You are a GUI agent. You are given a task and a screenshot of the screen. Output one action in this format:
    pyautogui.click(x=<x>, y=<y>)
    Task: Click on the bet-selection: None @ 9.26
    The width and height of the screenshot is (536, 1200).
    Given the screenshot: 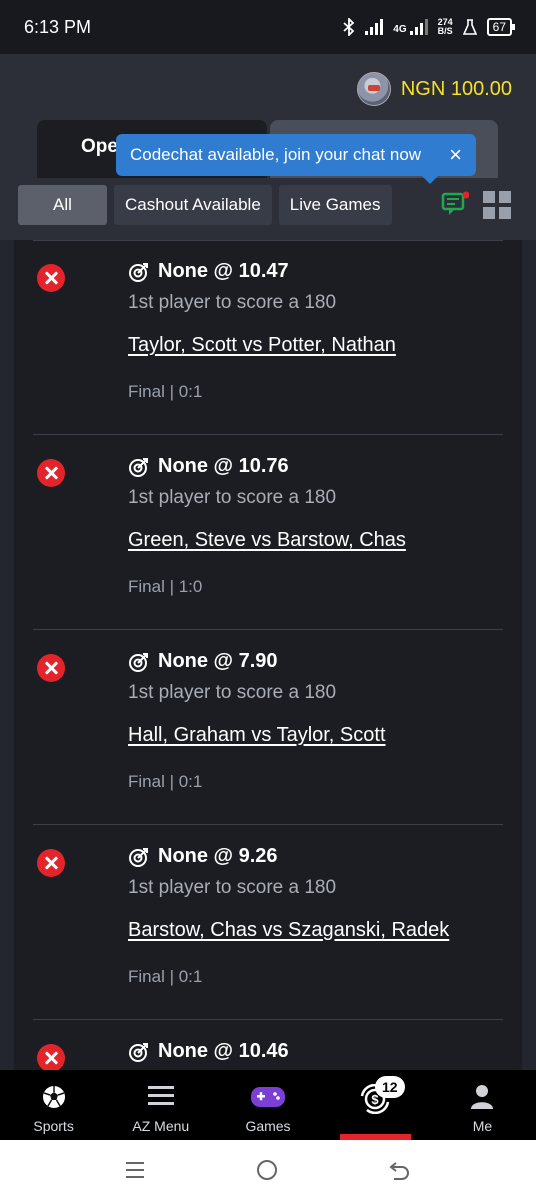 What is the action you would take?
    pyautogui.click(x=203, y=856)
    